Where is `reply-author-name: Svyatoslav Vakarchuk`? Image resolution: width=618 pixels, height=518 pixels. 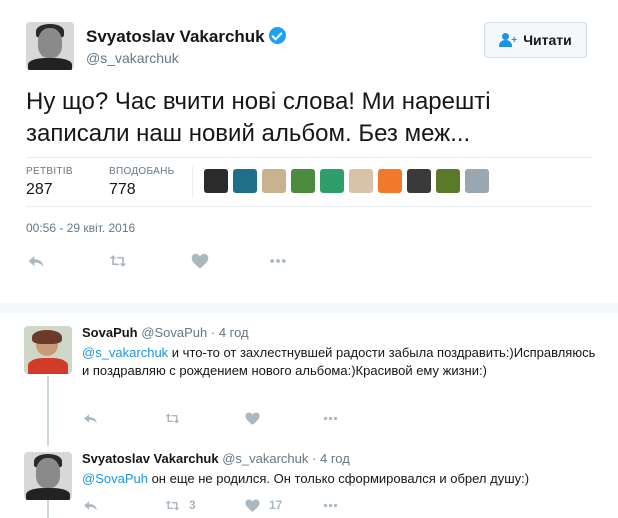 reply-author-name: Svyatoslav Vakarchuk is located at coordinates (150, 458).